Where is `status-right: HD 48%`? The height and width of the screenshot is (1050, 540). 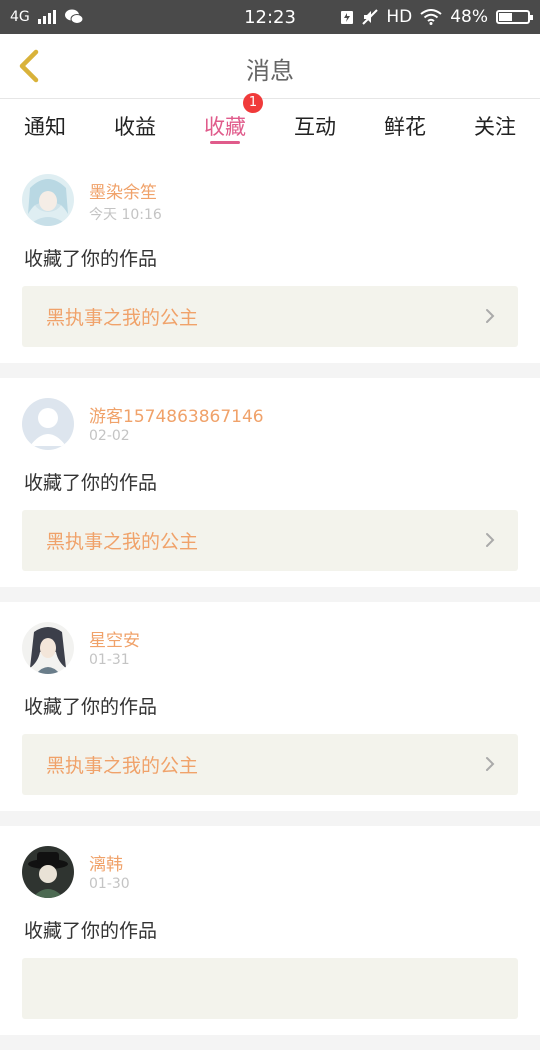 status-right: HD 48% is located at coordinates (436, 17).